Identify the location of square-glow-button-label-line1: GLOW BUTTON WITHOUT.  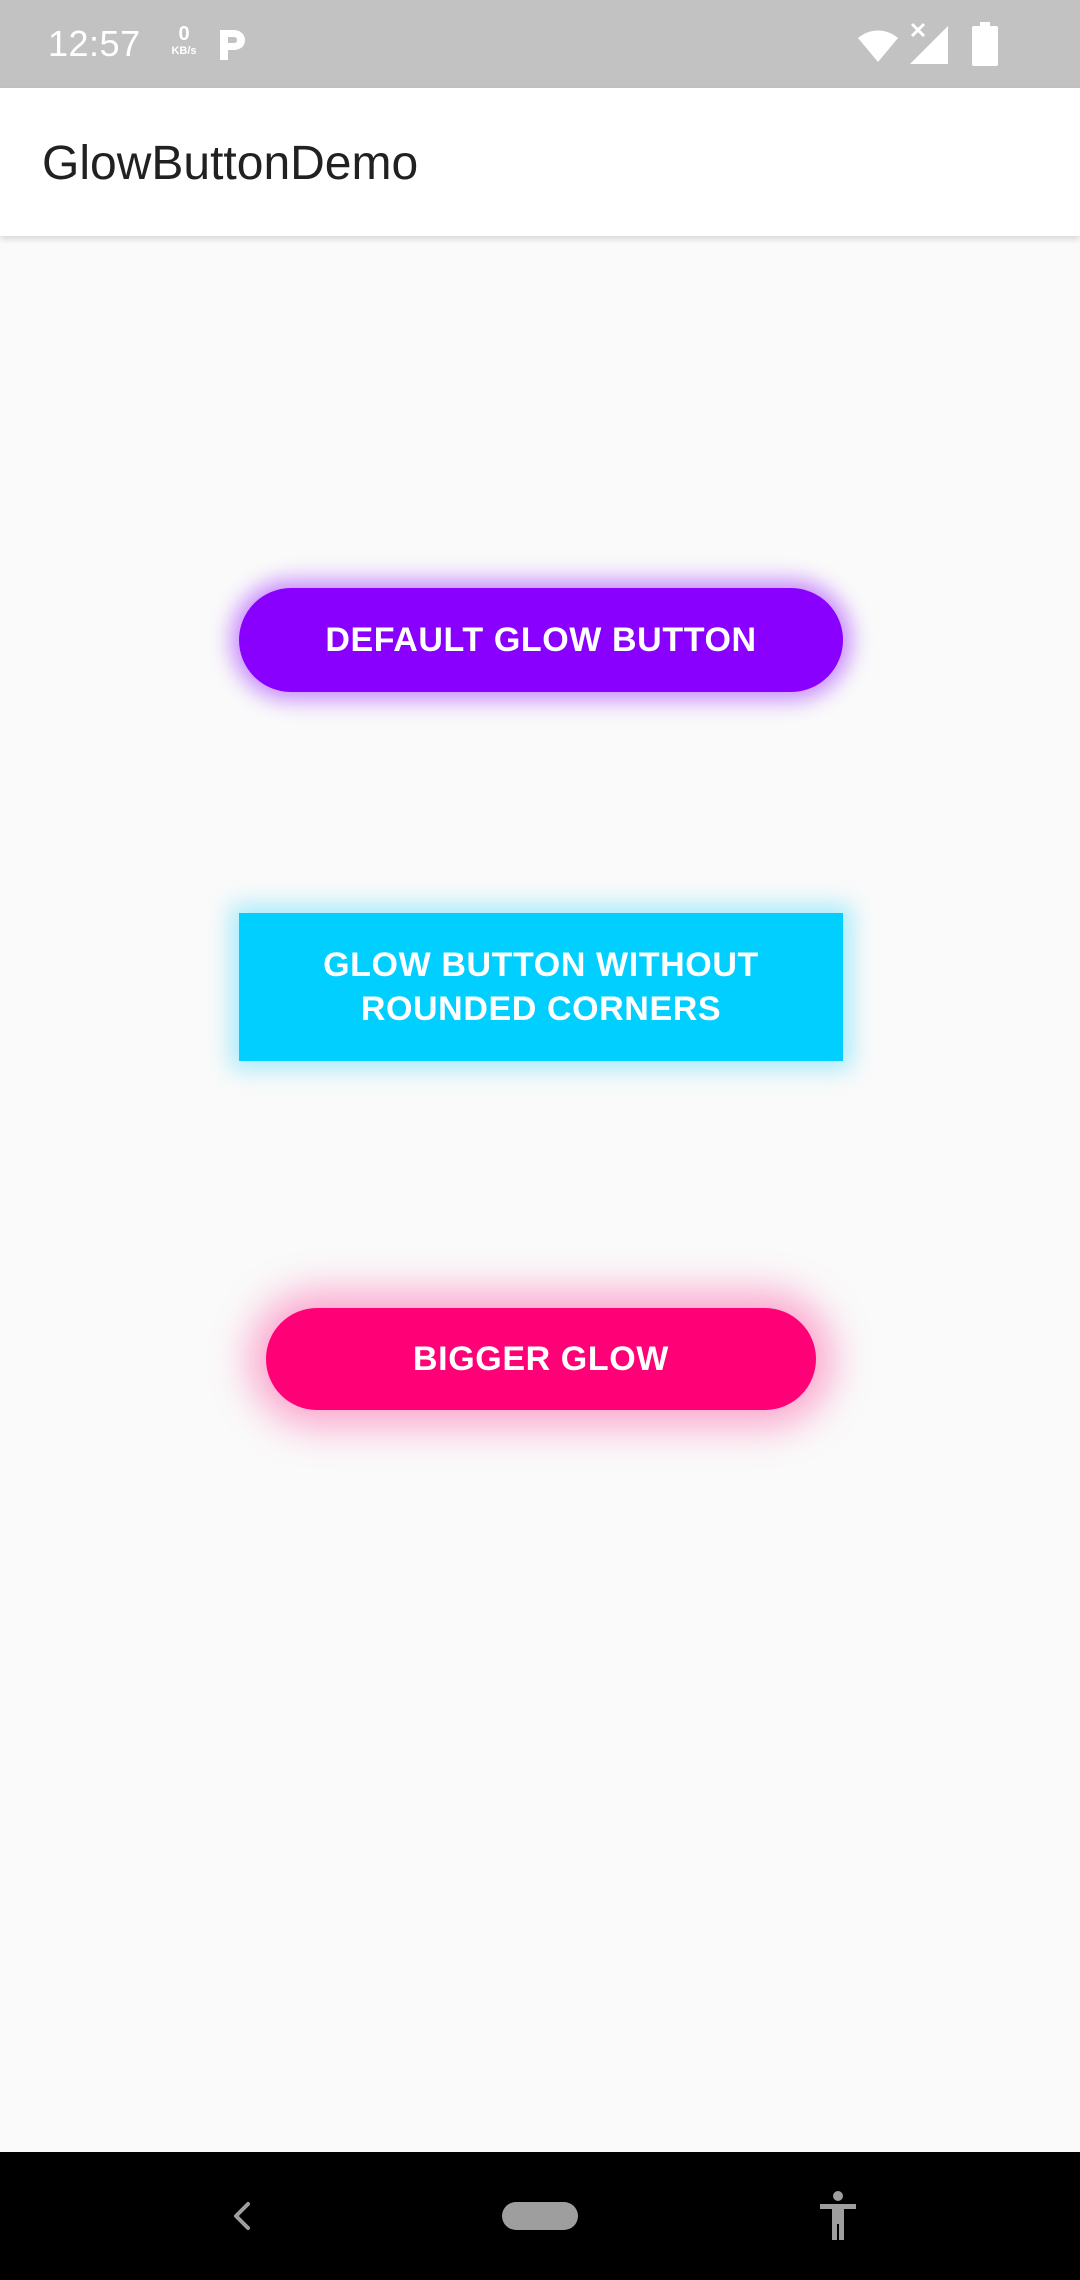
(541, 965).